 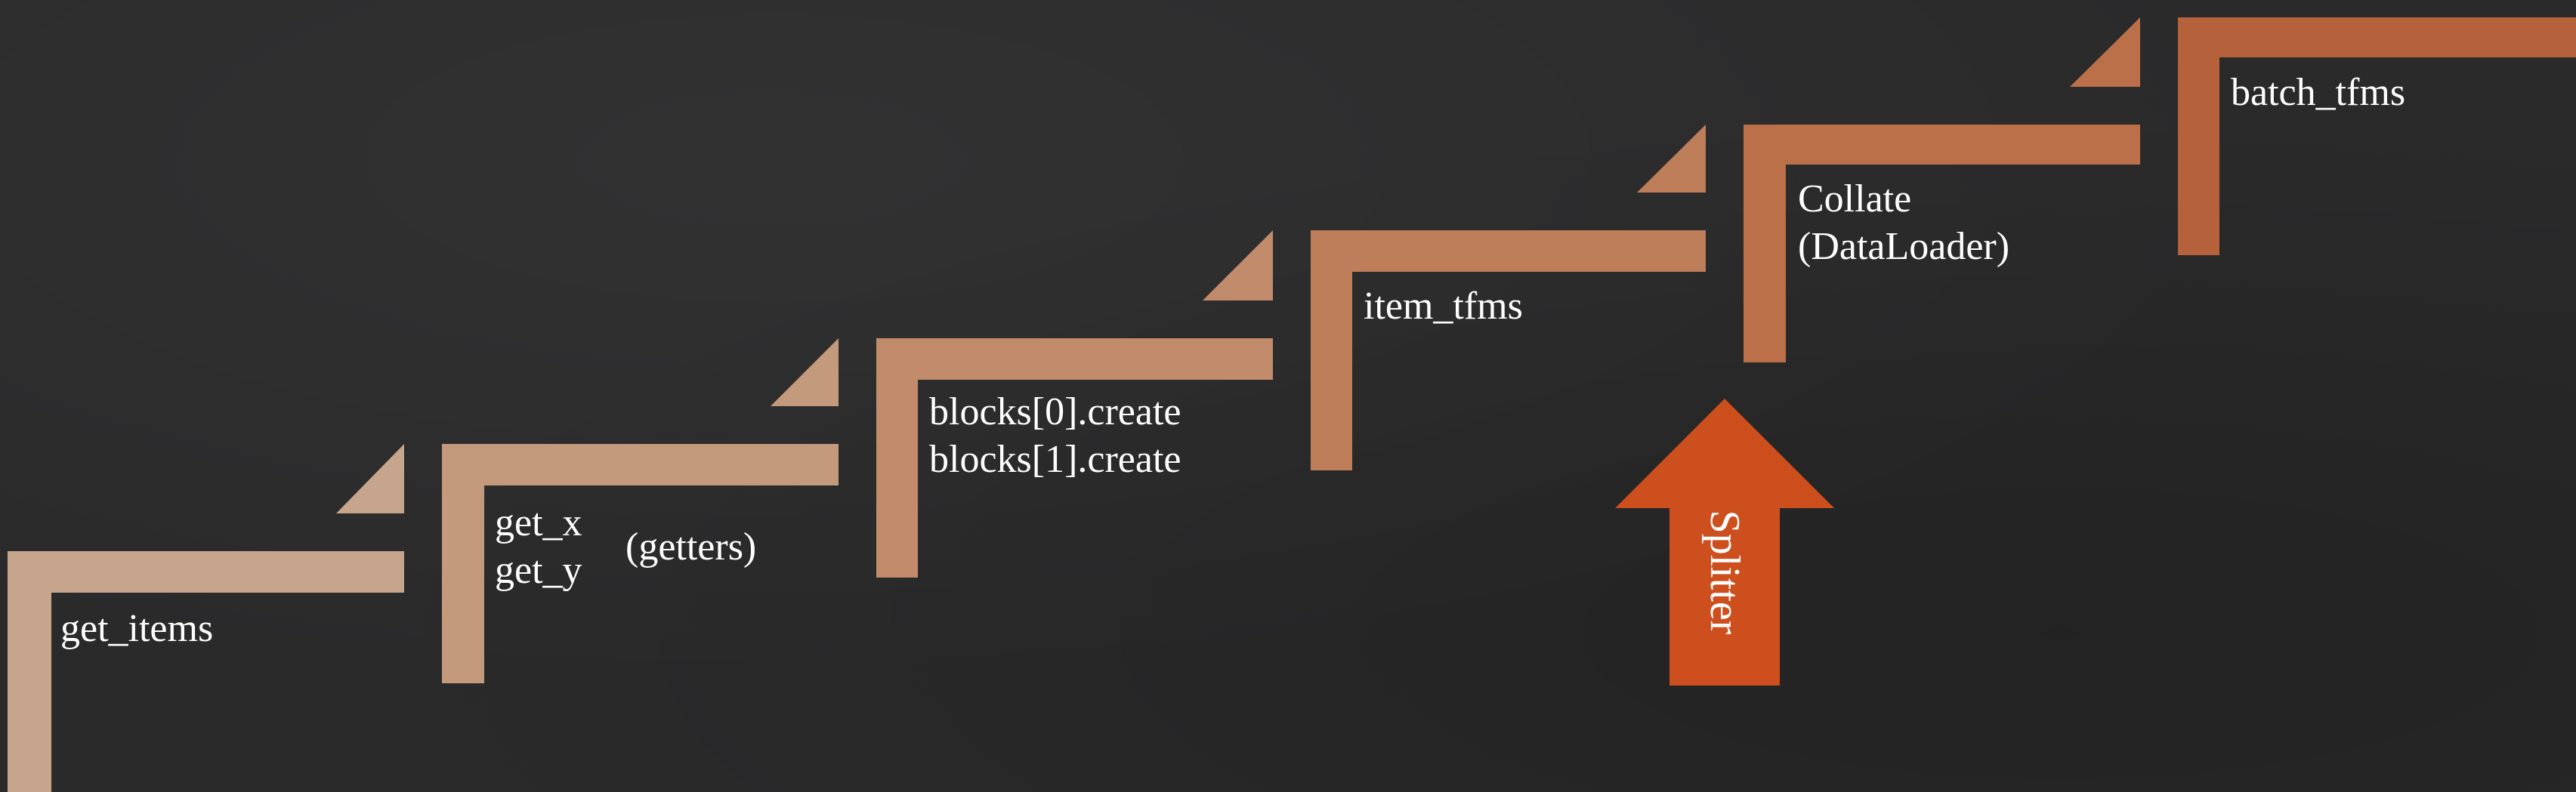 I want to click on step-blocks-create-label-1: blocks[1].create, so click(x=1055, y=459).